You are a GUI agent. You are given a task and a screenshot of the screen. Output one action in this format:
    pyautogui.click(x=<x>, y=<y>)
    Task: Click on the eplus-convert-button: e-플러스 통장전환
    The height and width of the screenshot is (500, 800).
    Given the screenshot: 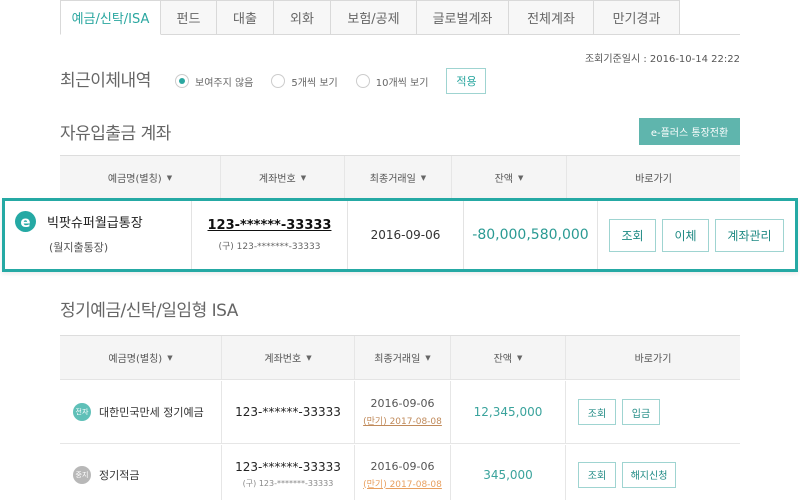 What is the action you would take?
    pyautogui.click(x=689, y=131)
    